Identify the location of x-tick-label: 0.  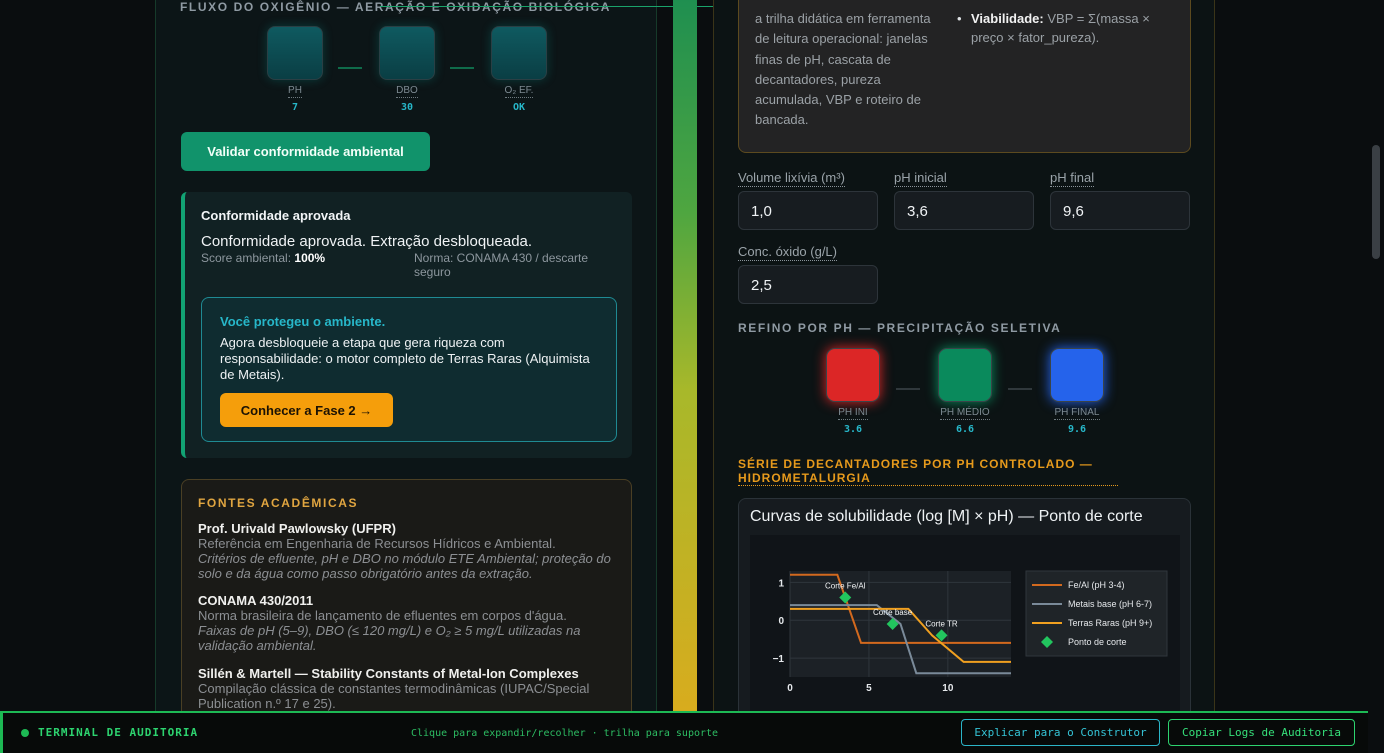
(790, 688).